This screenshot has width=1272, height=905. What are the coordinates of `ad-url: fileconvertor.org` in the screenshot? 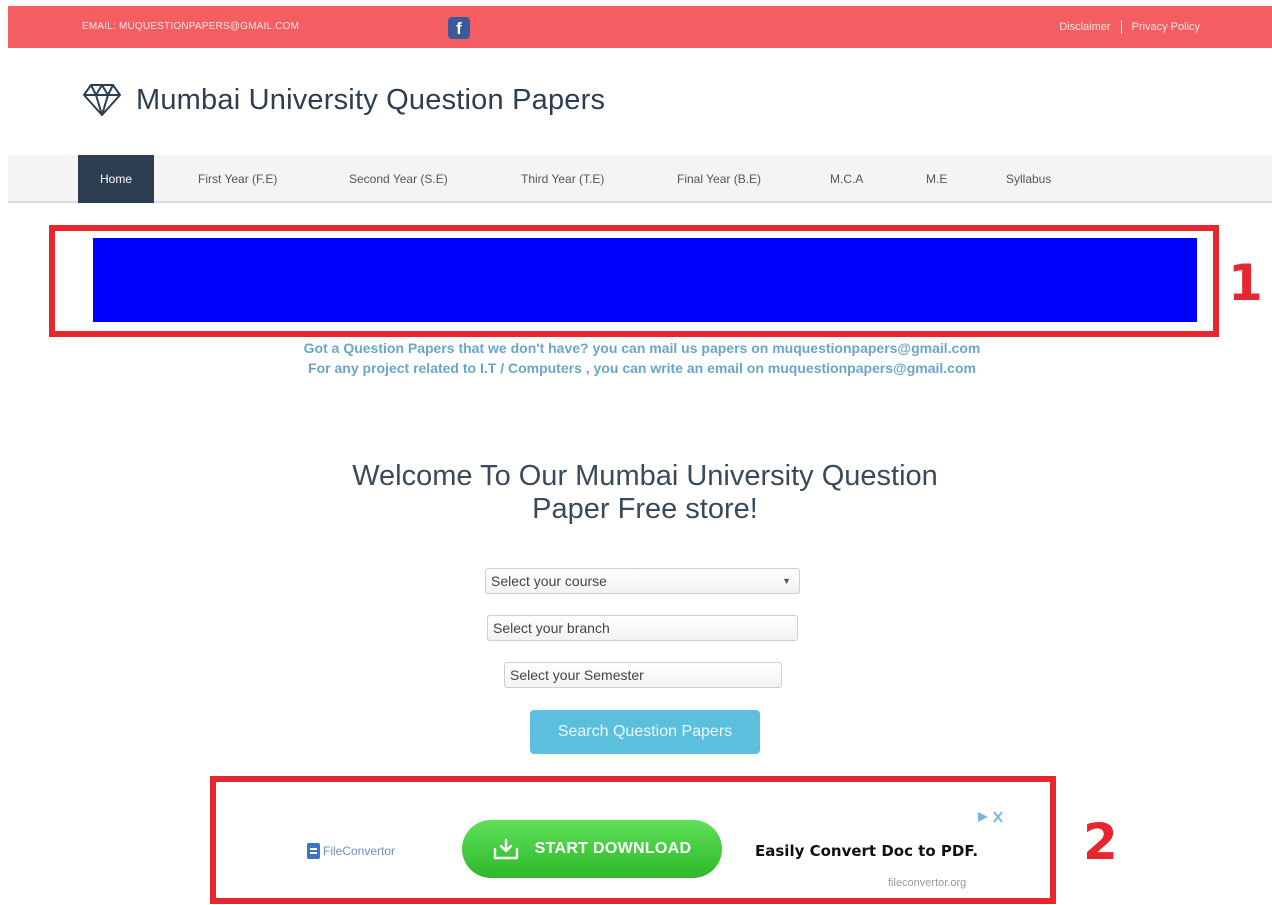 It's located at (927, 883).